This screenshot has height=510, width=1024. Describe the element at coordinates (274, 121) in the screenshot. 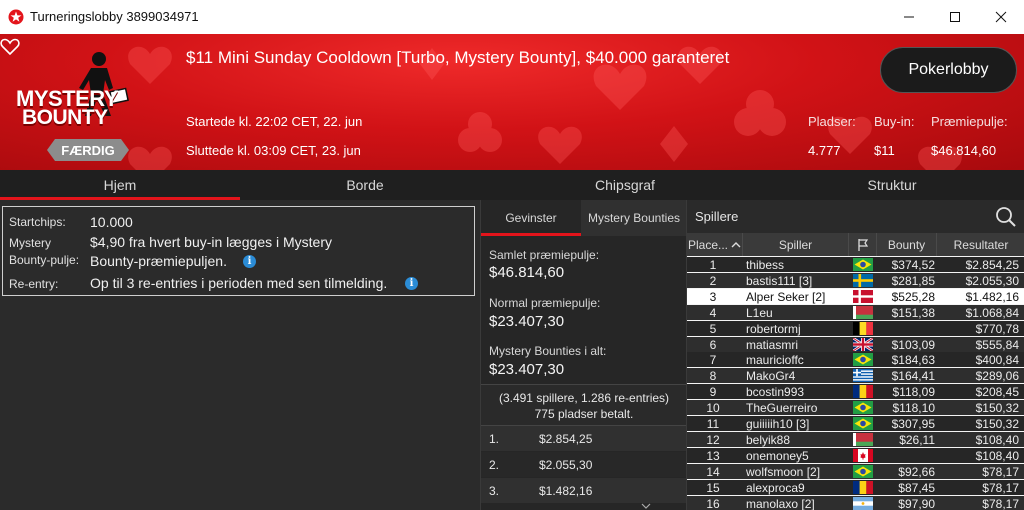

I see `start-time: Startede kl. 22:02 CET, 22. jun` at that location.